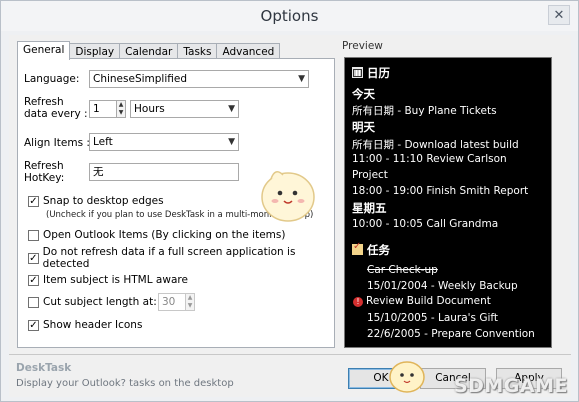  Describe the element at coordinates (33, 201) in the screenshot. I see `snap-checkbox: ✓` at that location.